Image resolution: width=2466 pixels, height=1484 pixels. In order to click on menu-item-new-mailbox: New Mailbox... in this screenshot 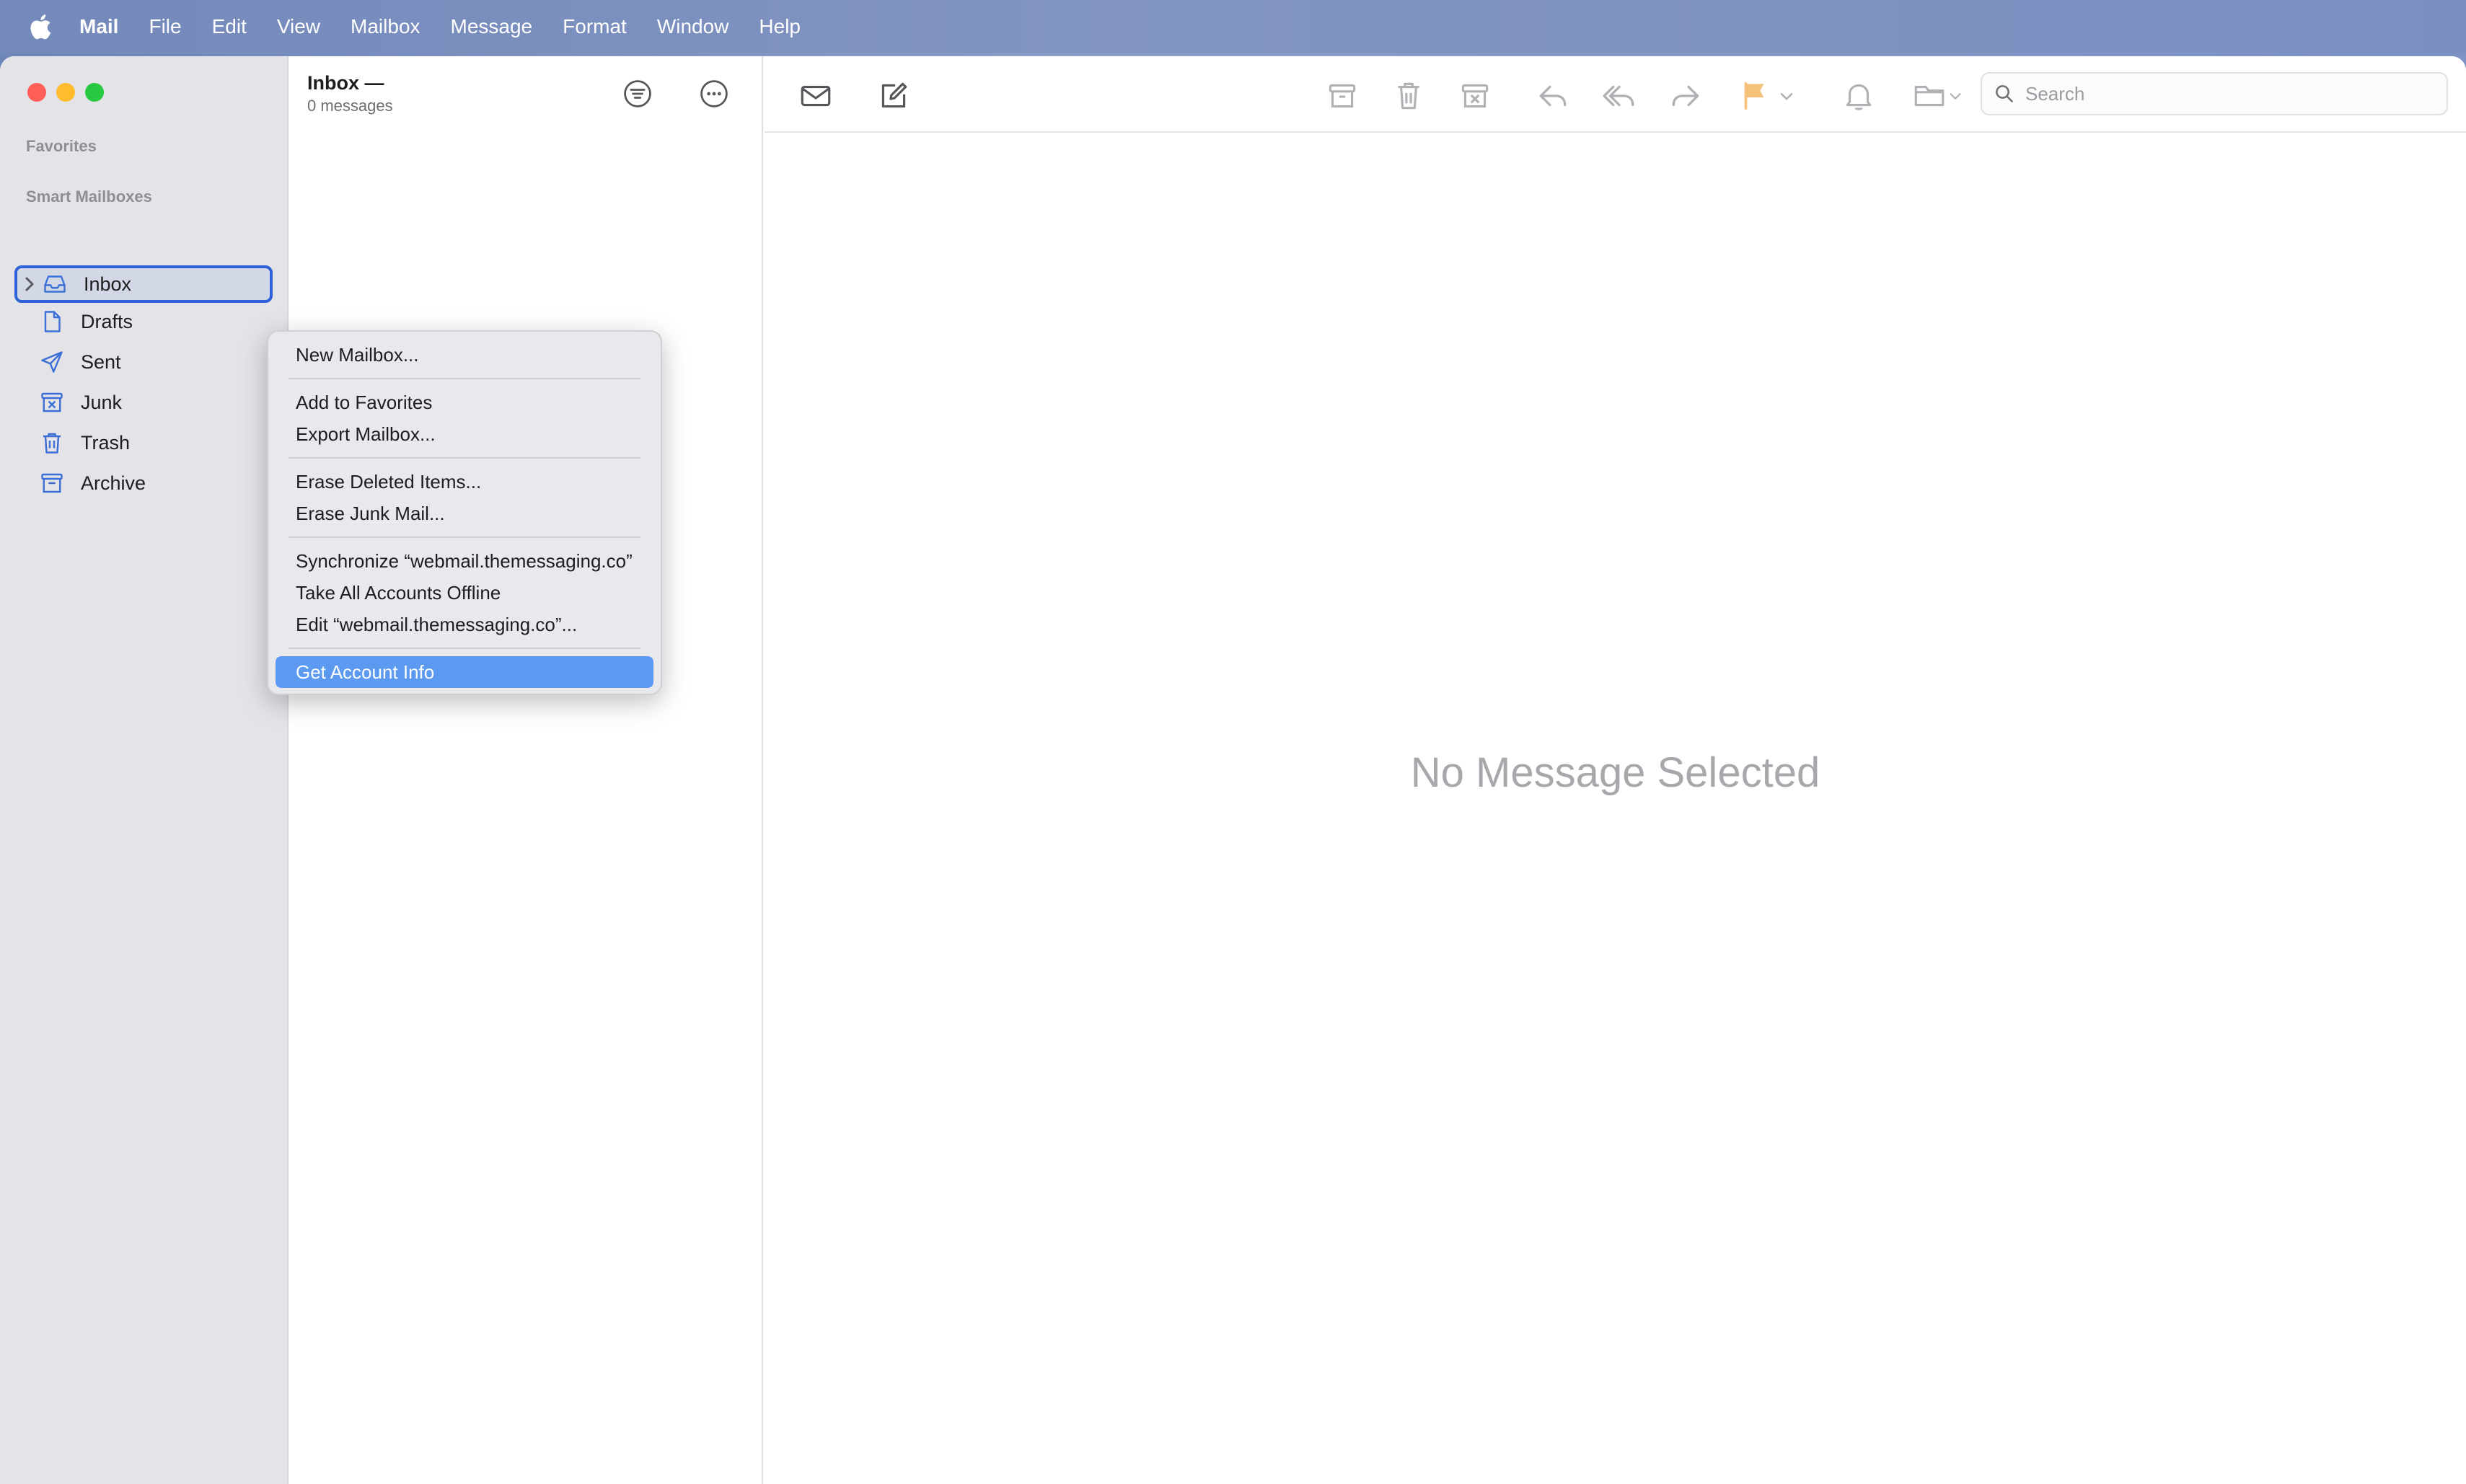, I will do `click(465, 355)`.